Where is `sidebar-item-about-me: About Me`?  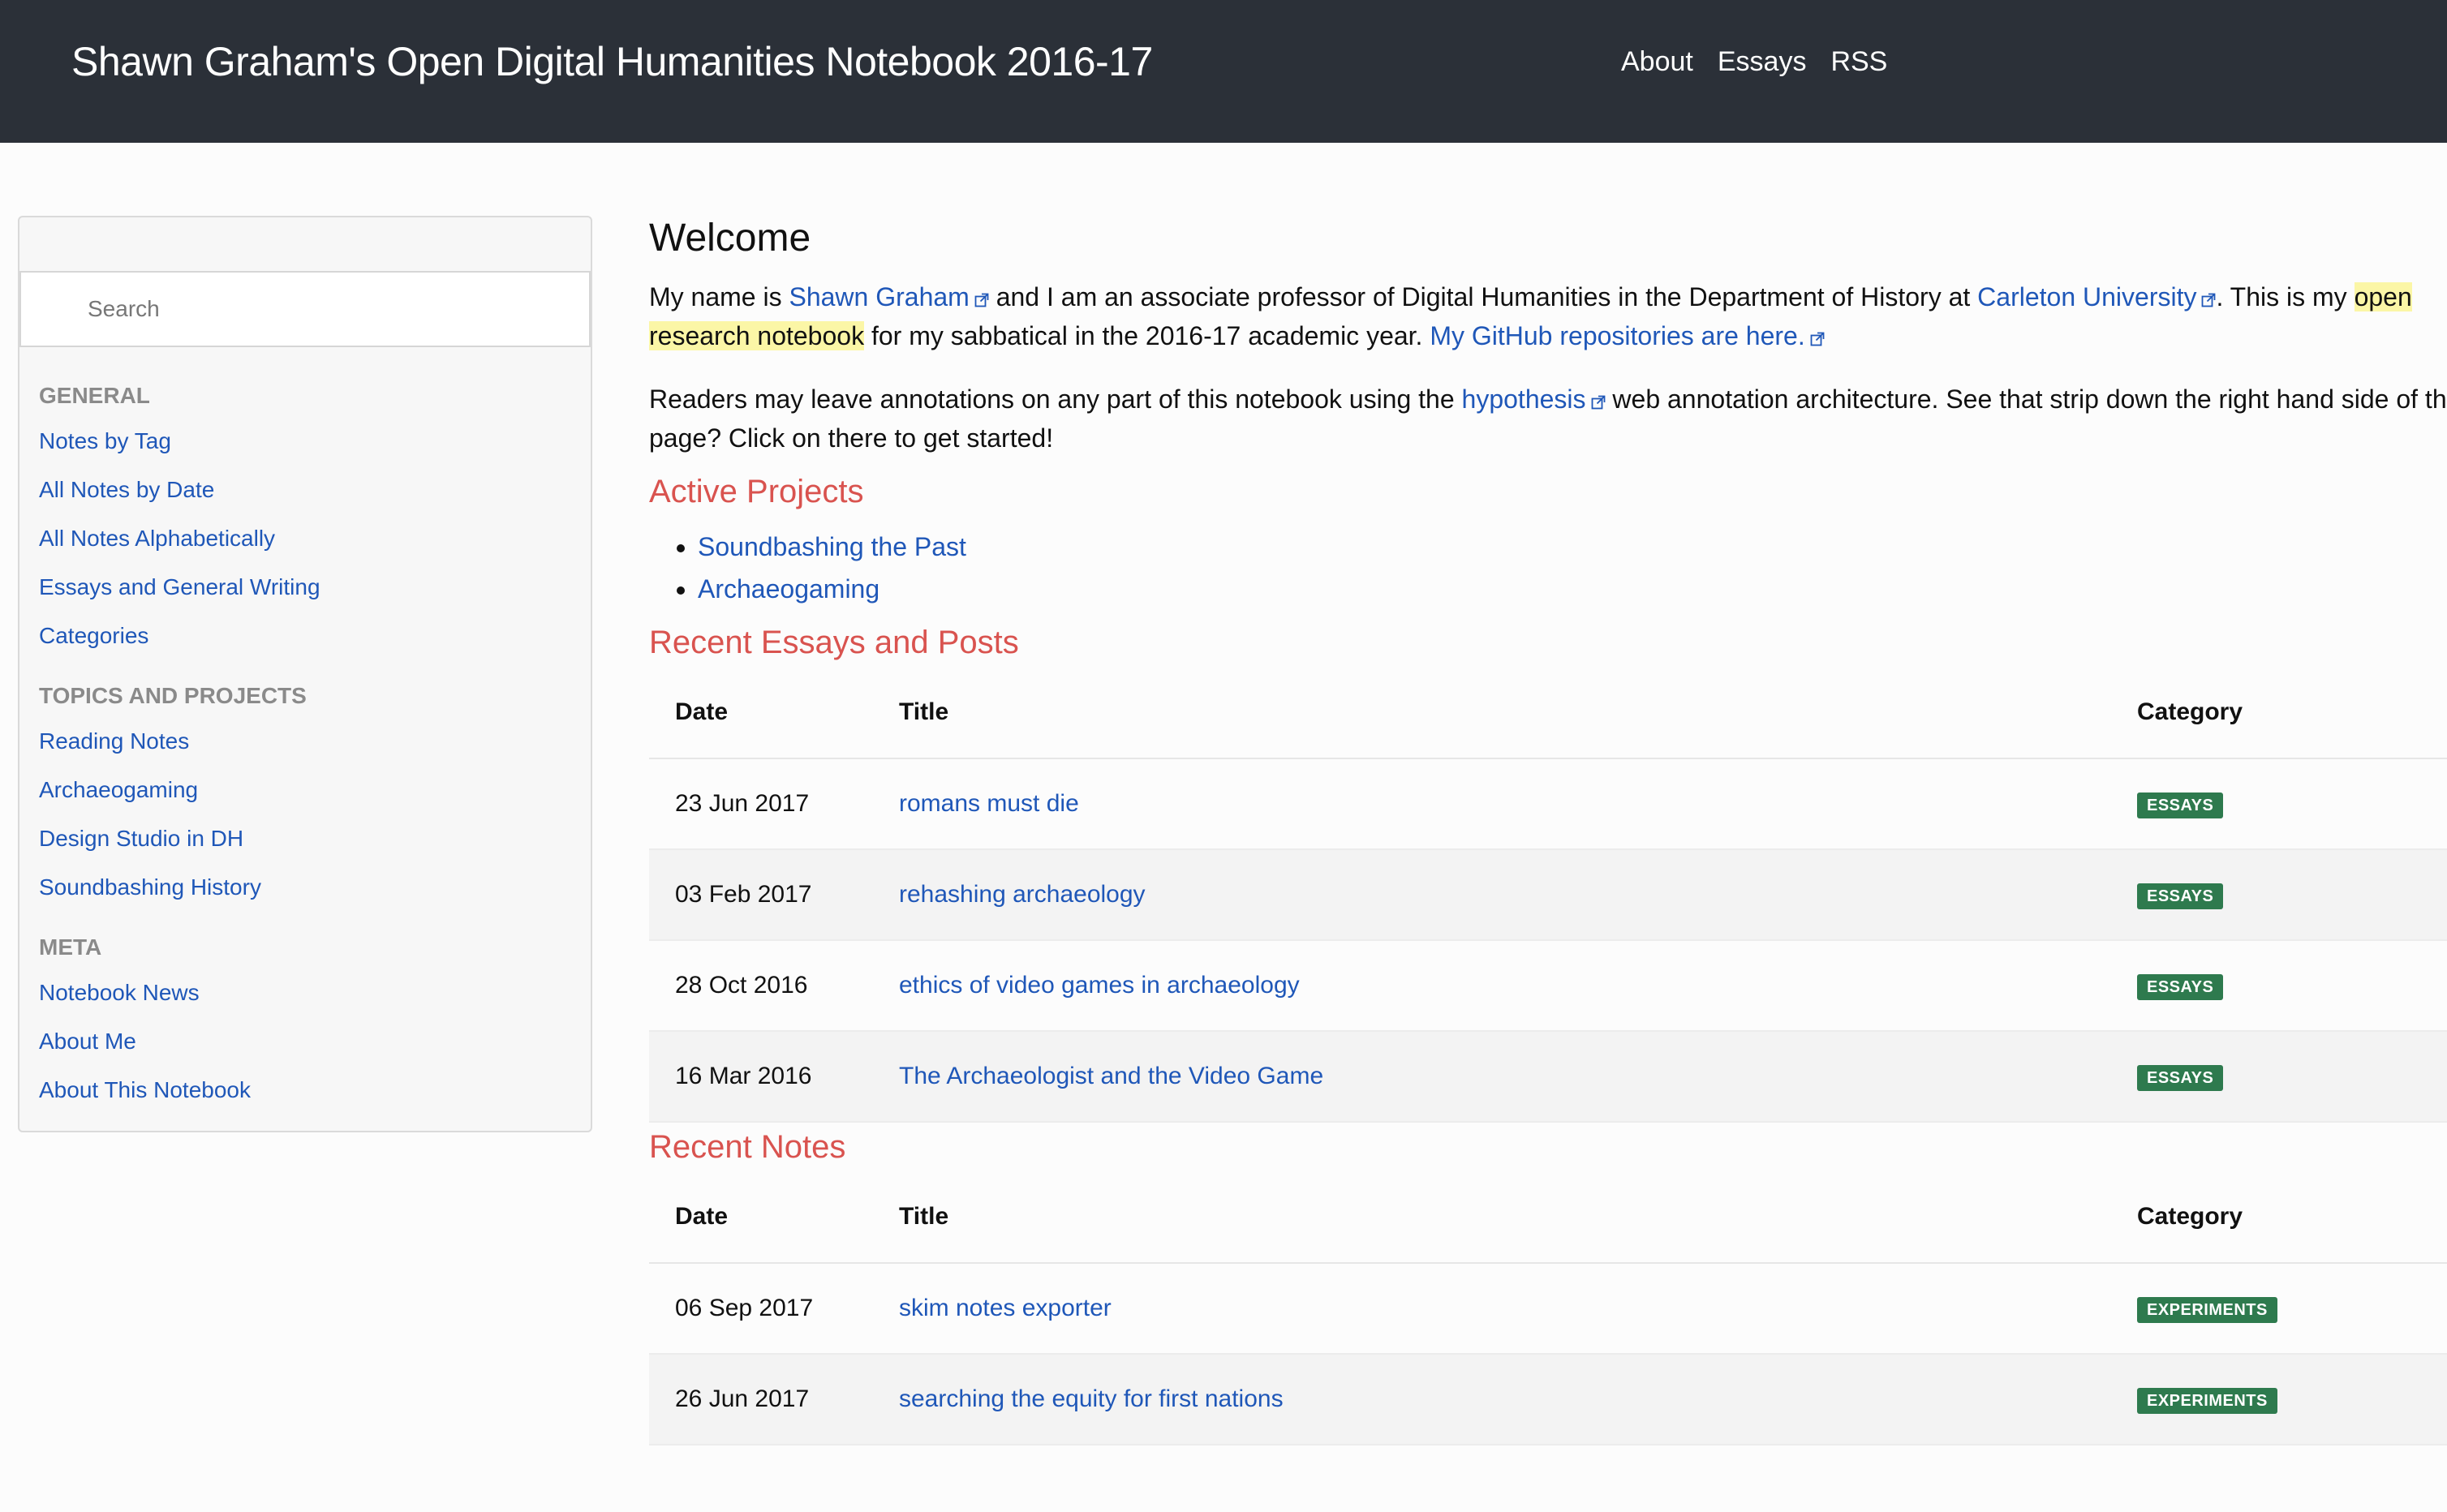
sidebar-item-about-me: About Me is located at coordinates (306, 1041).